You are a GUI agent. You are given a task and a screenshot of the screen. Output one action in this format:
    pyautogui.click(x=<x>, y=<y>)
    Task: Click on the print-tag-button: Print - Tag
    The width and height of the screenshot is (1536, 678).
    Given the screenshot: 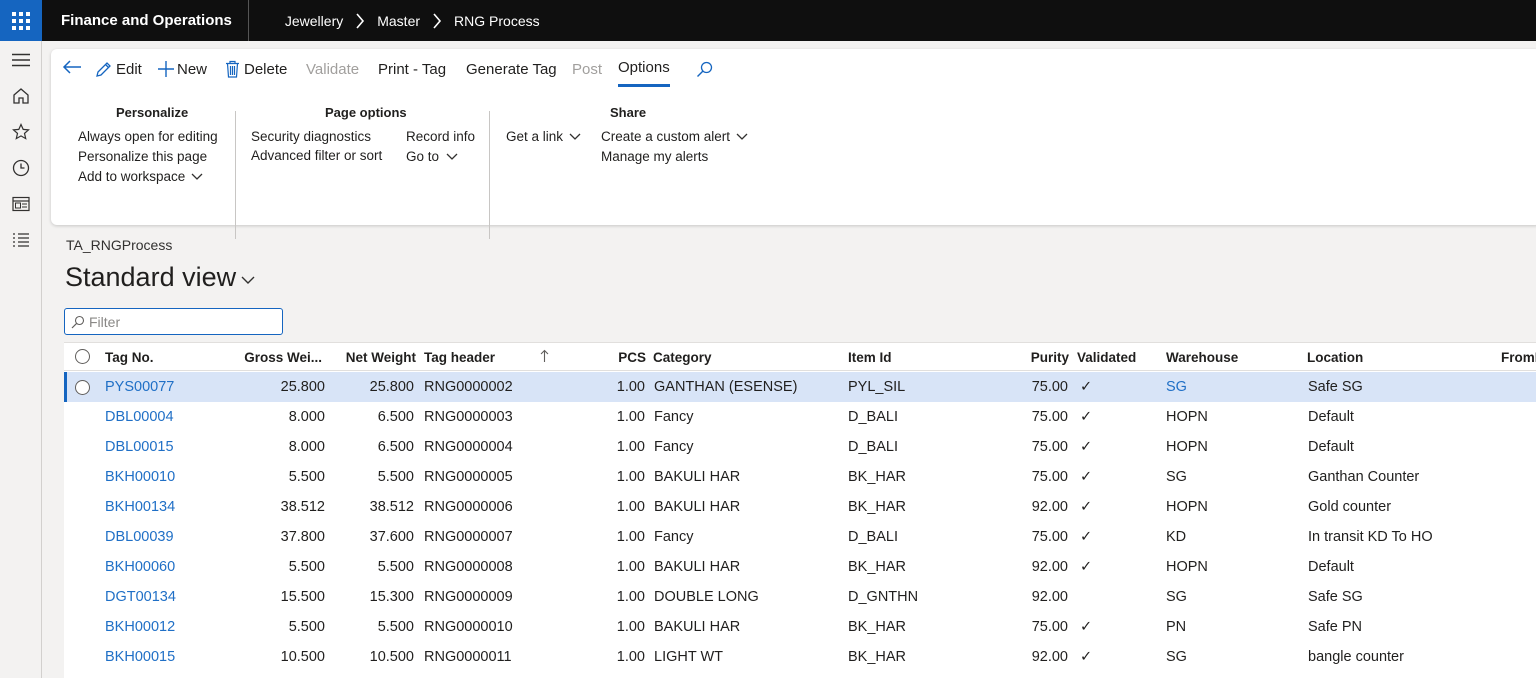 What is the action you would take?
    pyautogui.click(x=412, y=69)
    